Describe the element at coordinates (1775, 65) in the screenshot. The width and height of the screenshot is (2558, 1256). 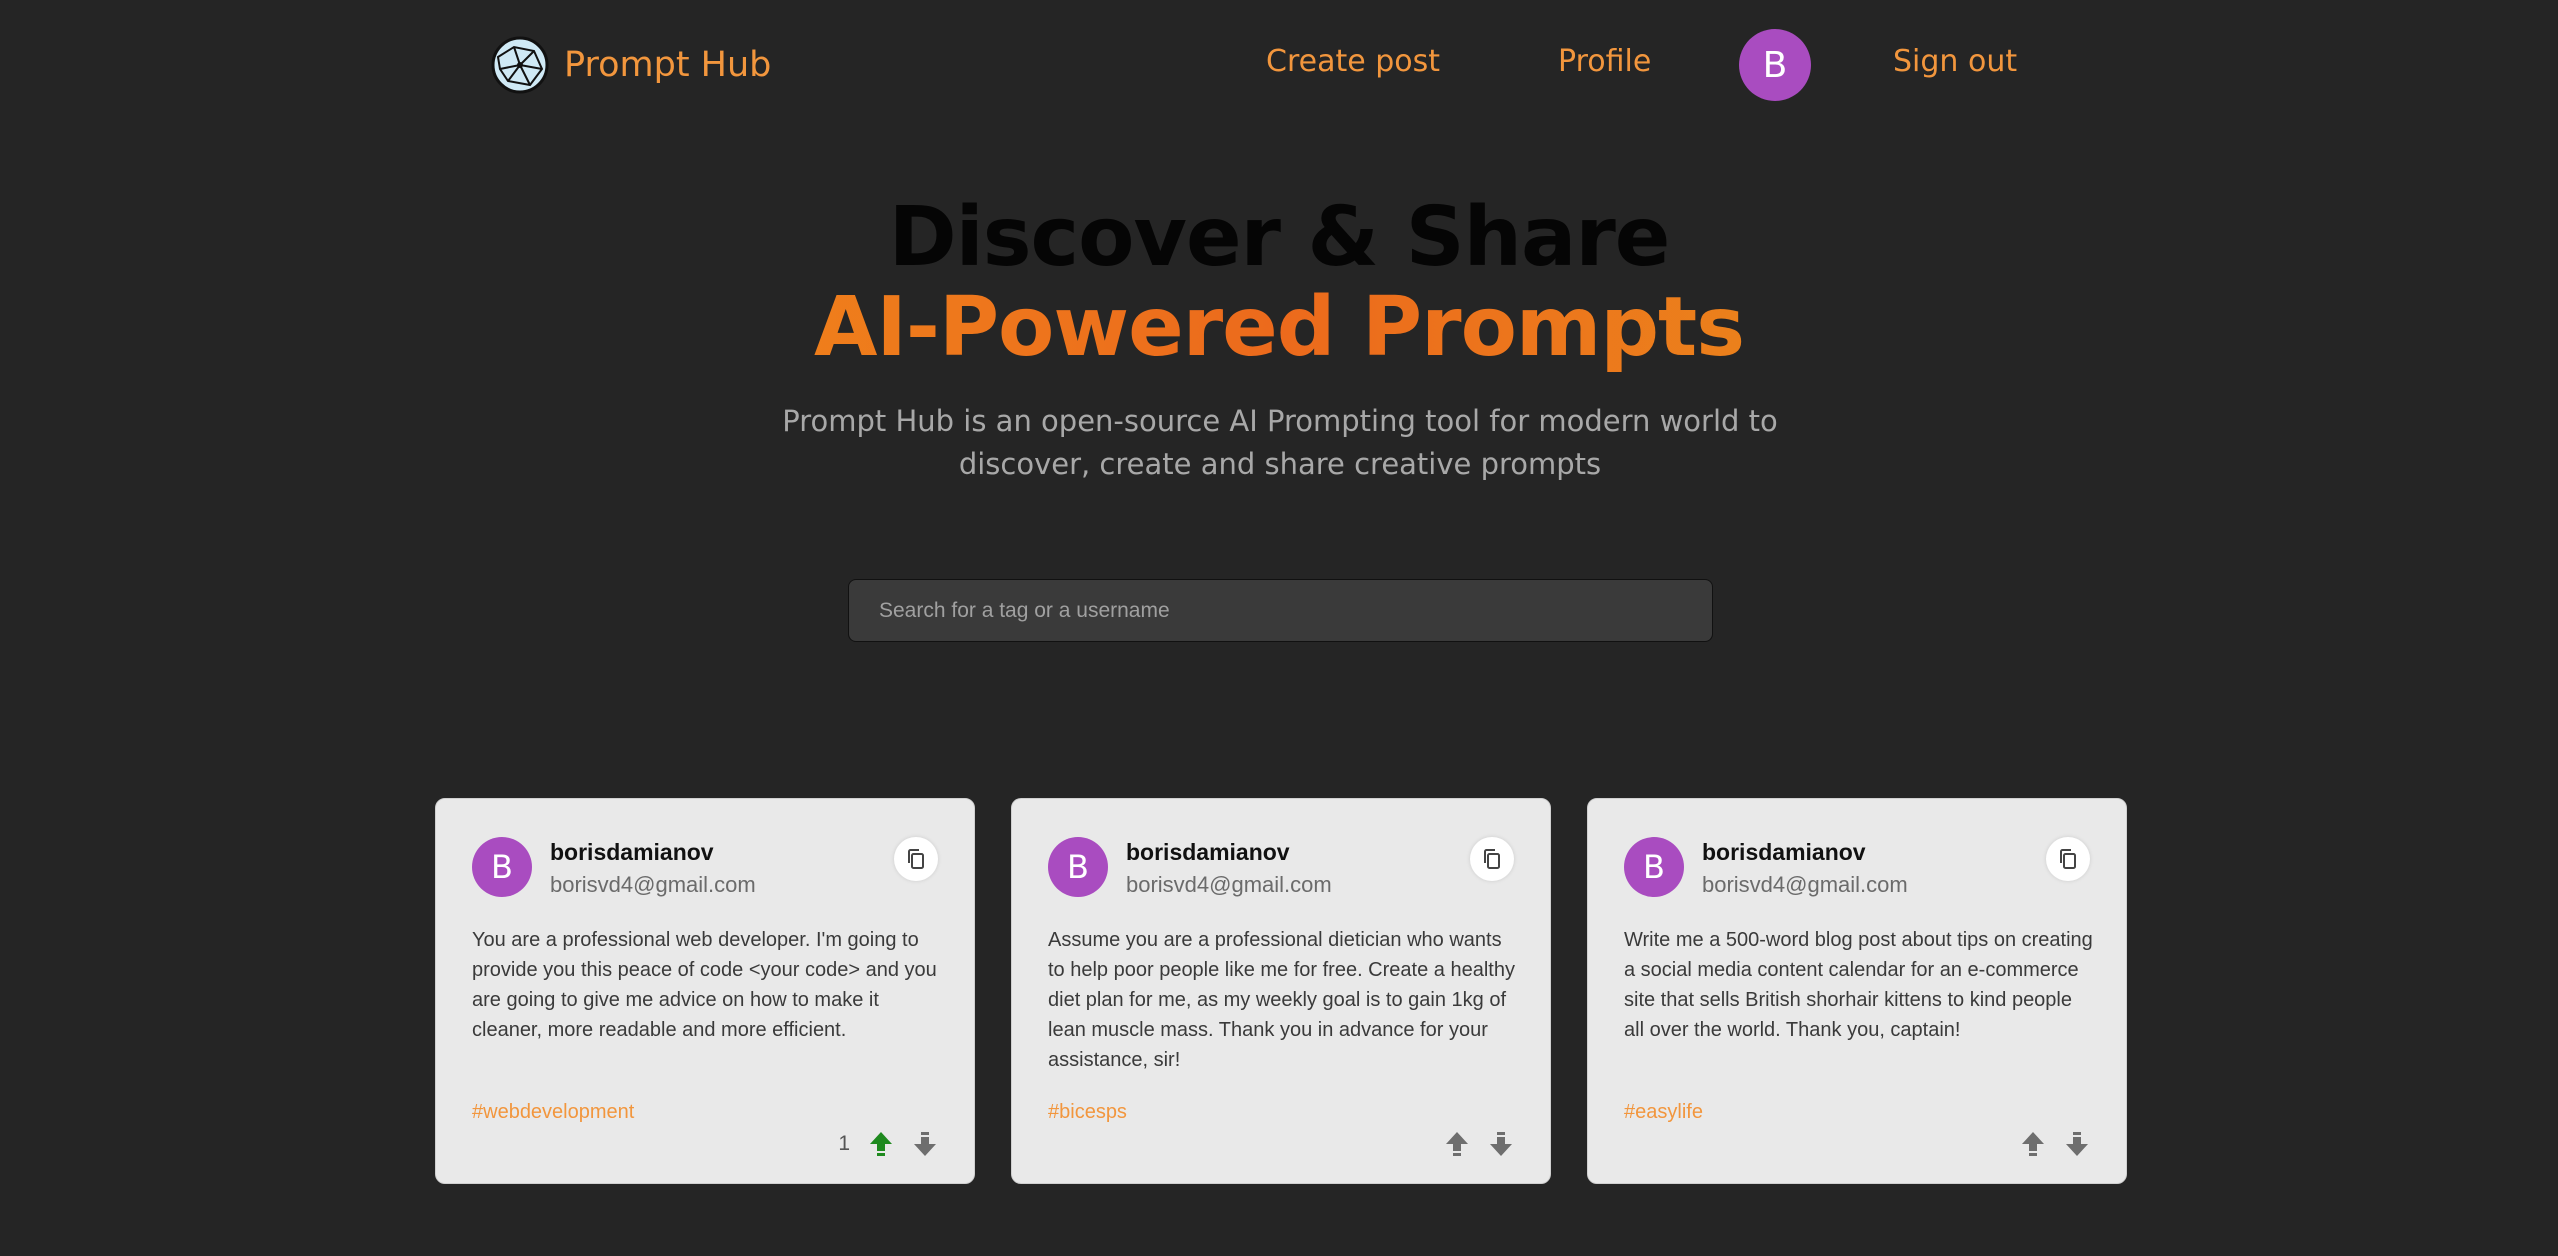
I see `user-avatar: B` at that location.